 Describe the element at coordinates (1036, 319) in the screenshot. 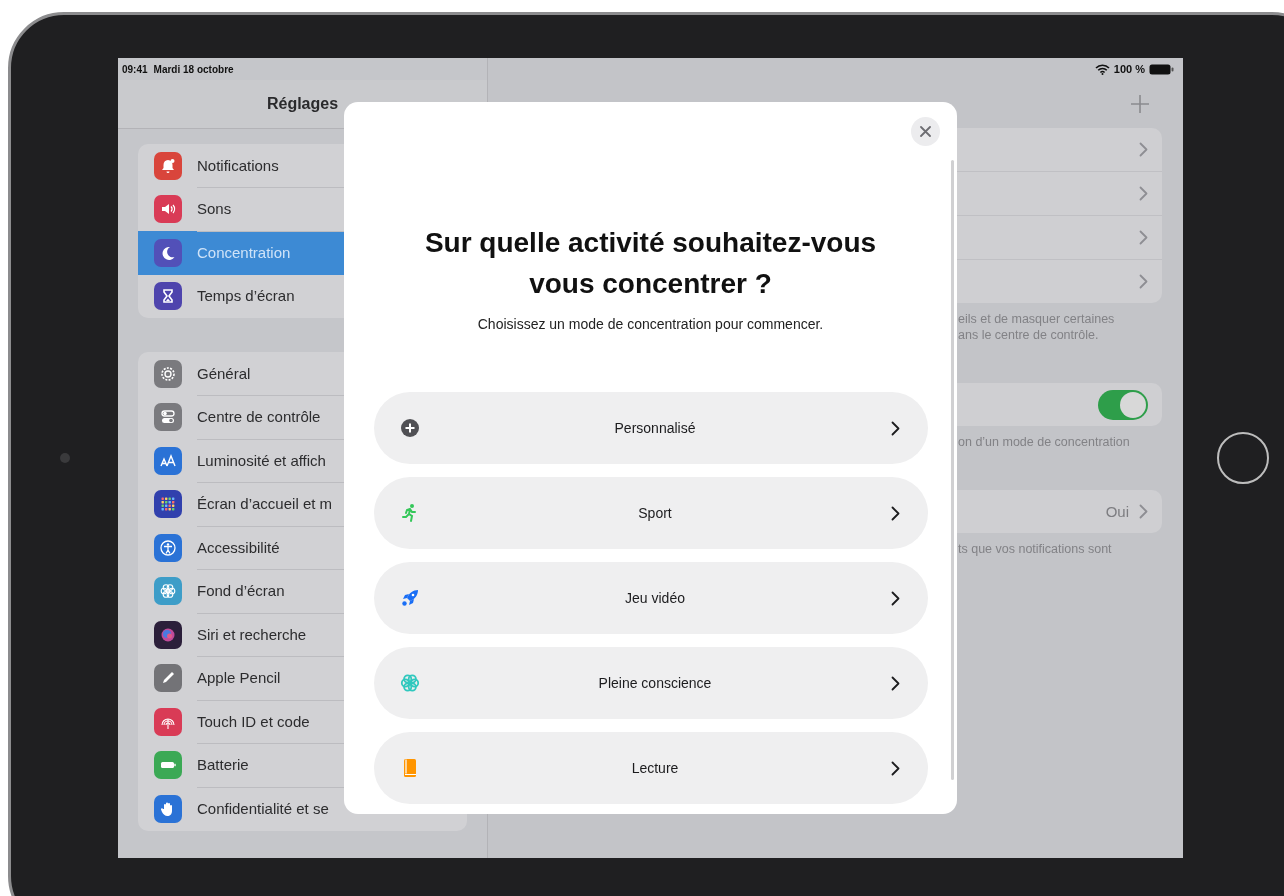

I see `footnote-text: eils et de masquer certaines` at that location.